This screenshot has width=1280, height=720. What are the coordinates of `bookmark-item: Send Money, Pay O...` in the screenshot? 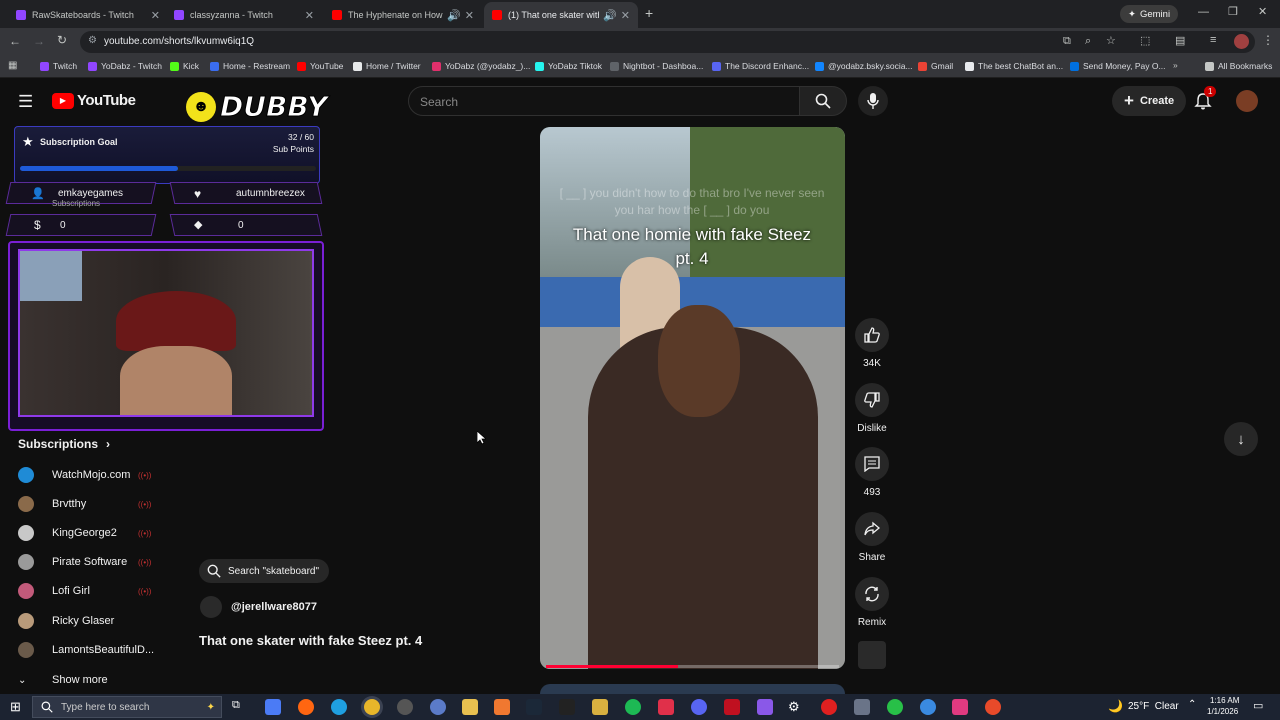 It's located at (1118, 66).